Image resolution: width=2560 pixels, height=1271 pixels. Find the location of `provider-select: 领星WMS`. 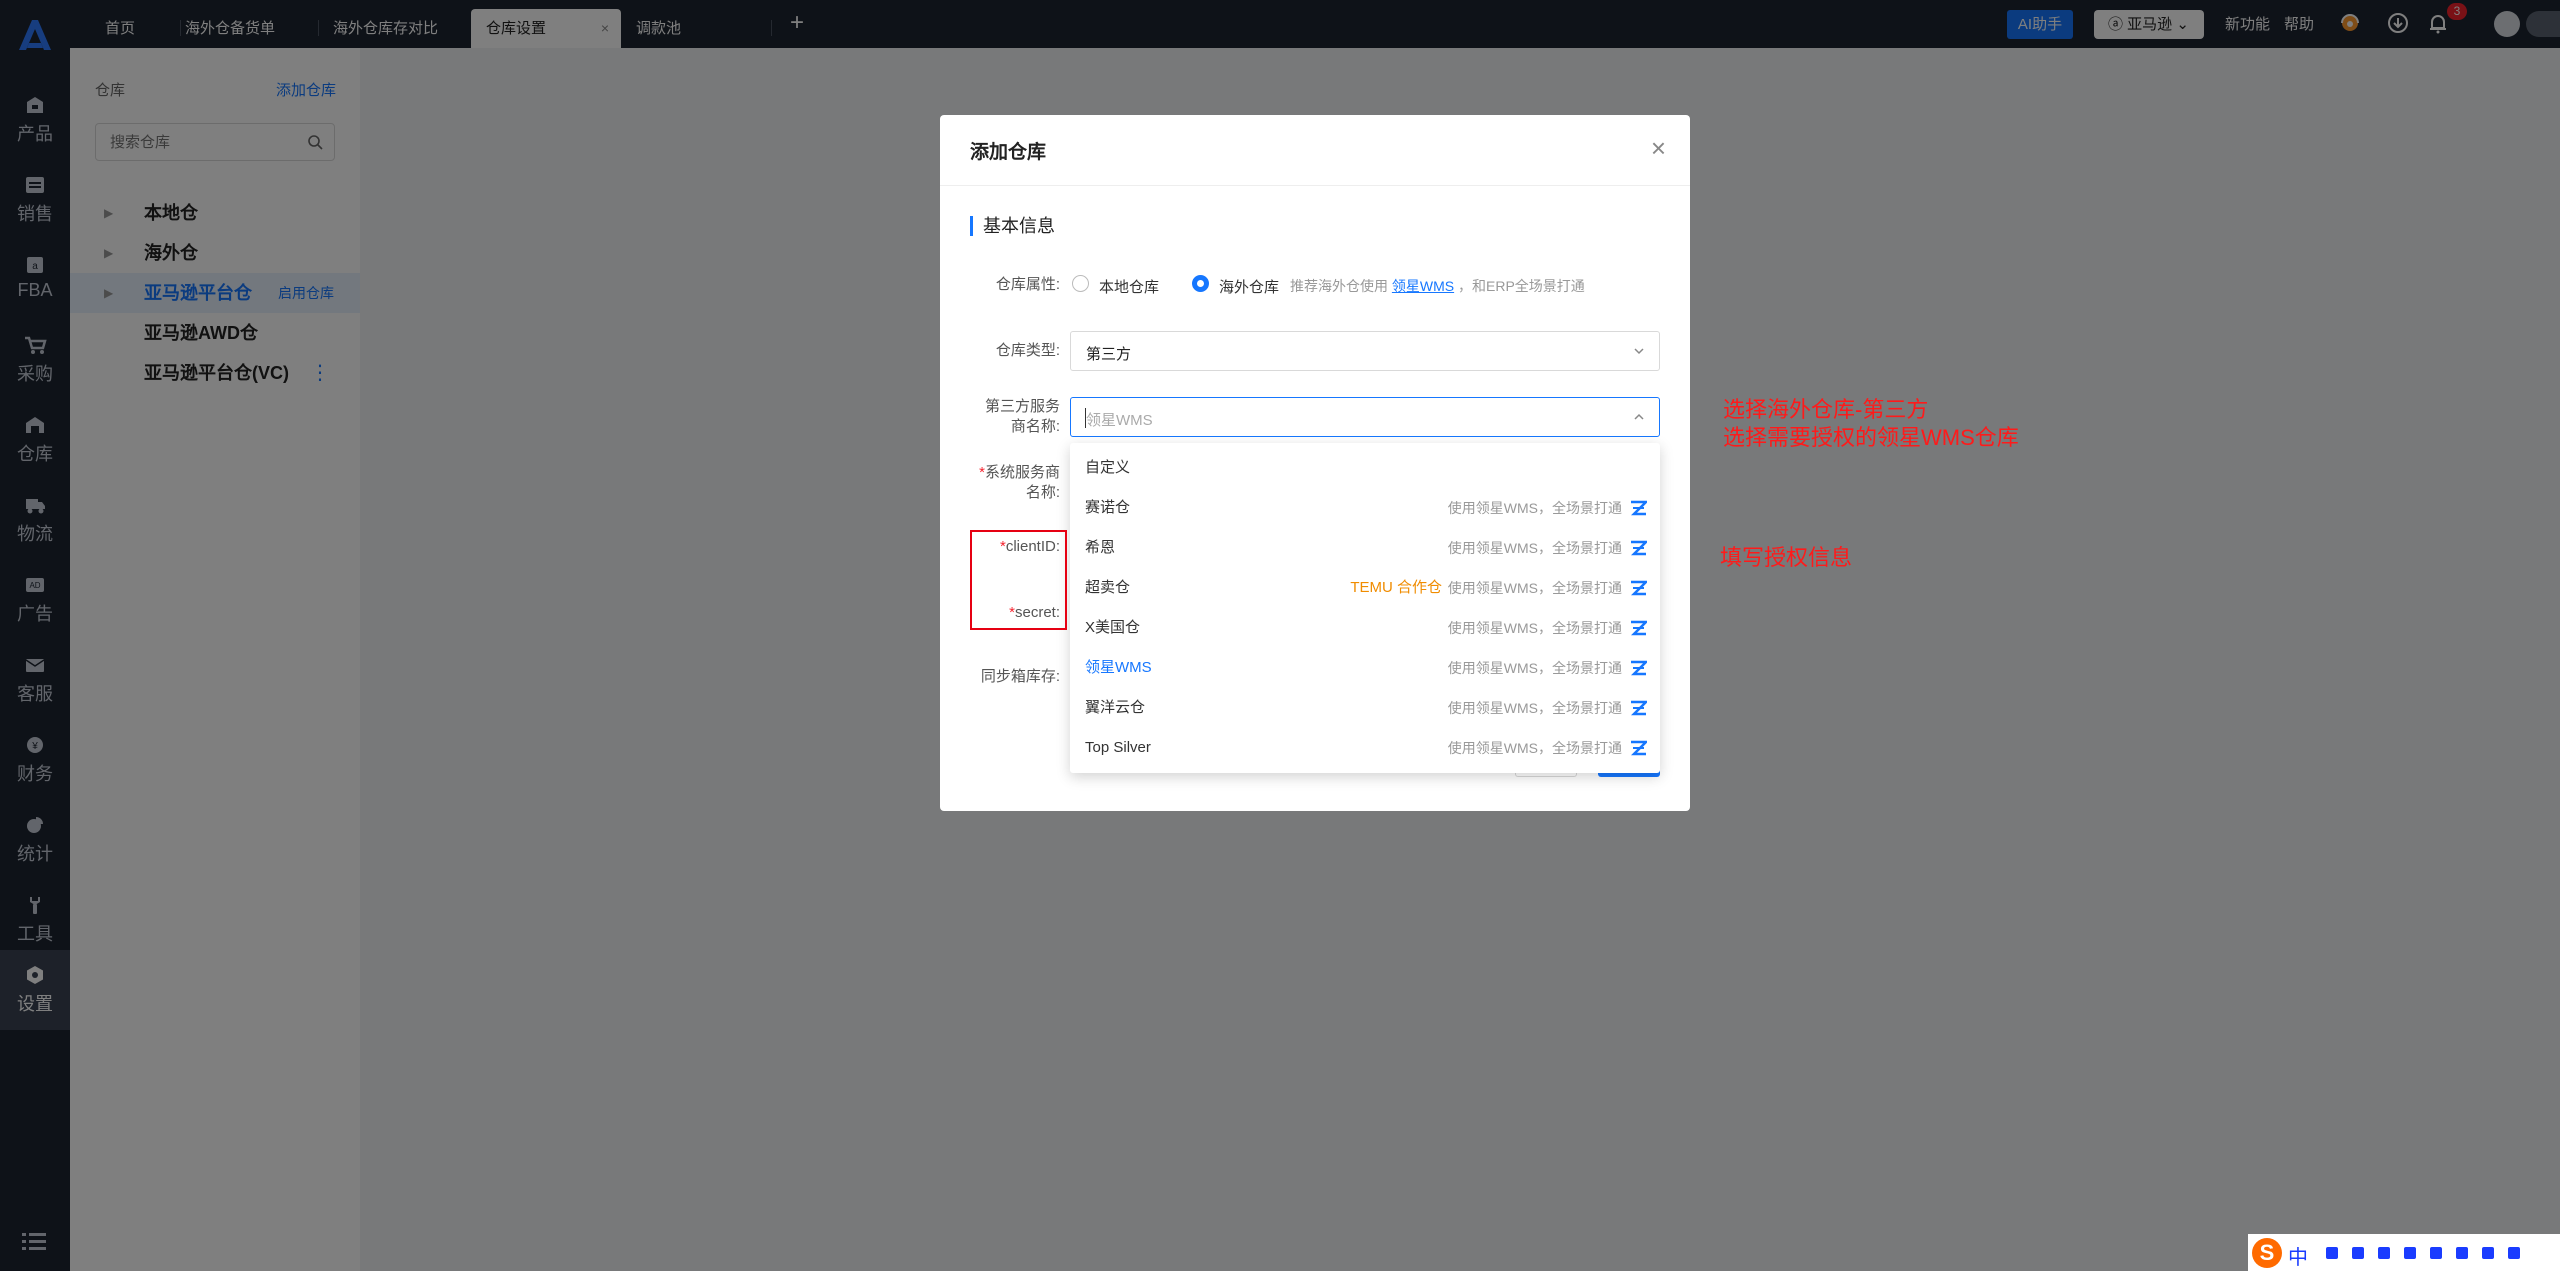

provider-select: 领星WMS is located at coordinates (1365, 417).